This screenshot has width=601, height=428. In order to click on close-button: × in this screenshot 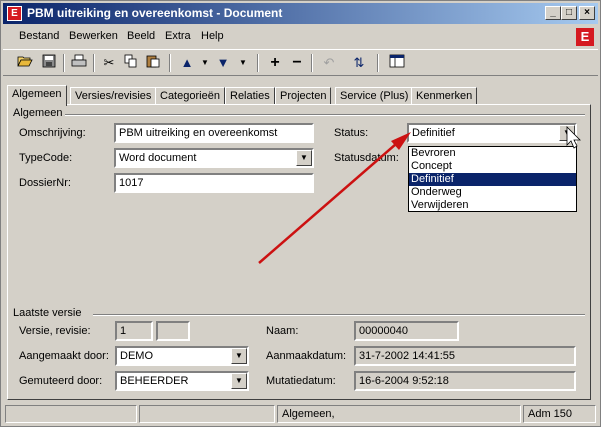, I will do `click(587, 13)`.